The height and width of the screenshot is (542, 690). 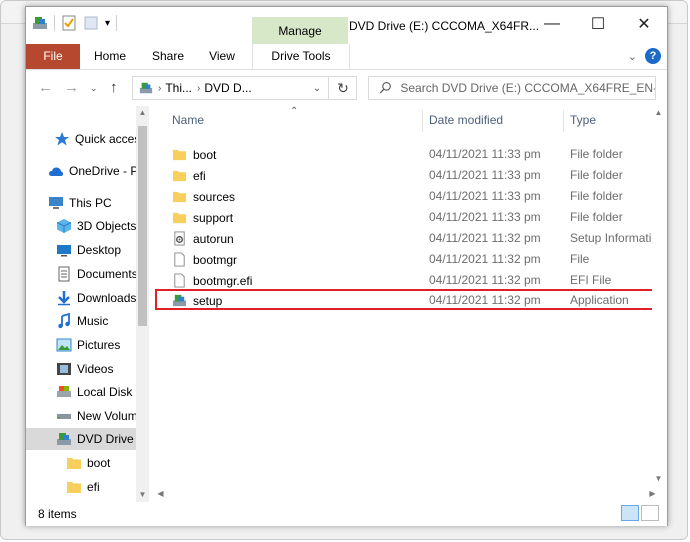 I want to click on file-name: boot, so click(x=205, y=154).